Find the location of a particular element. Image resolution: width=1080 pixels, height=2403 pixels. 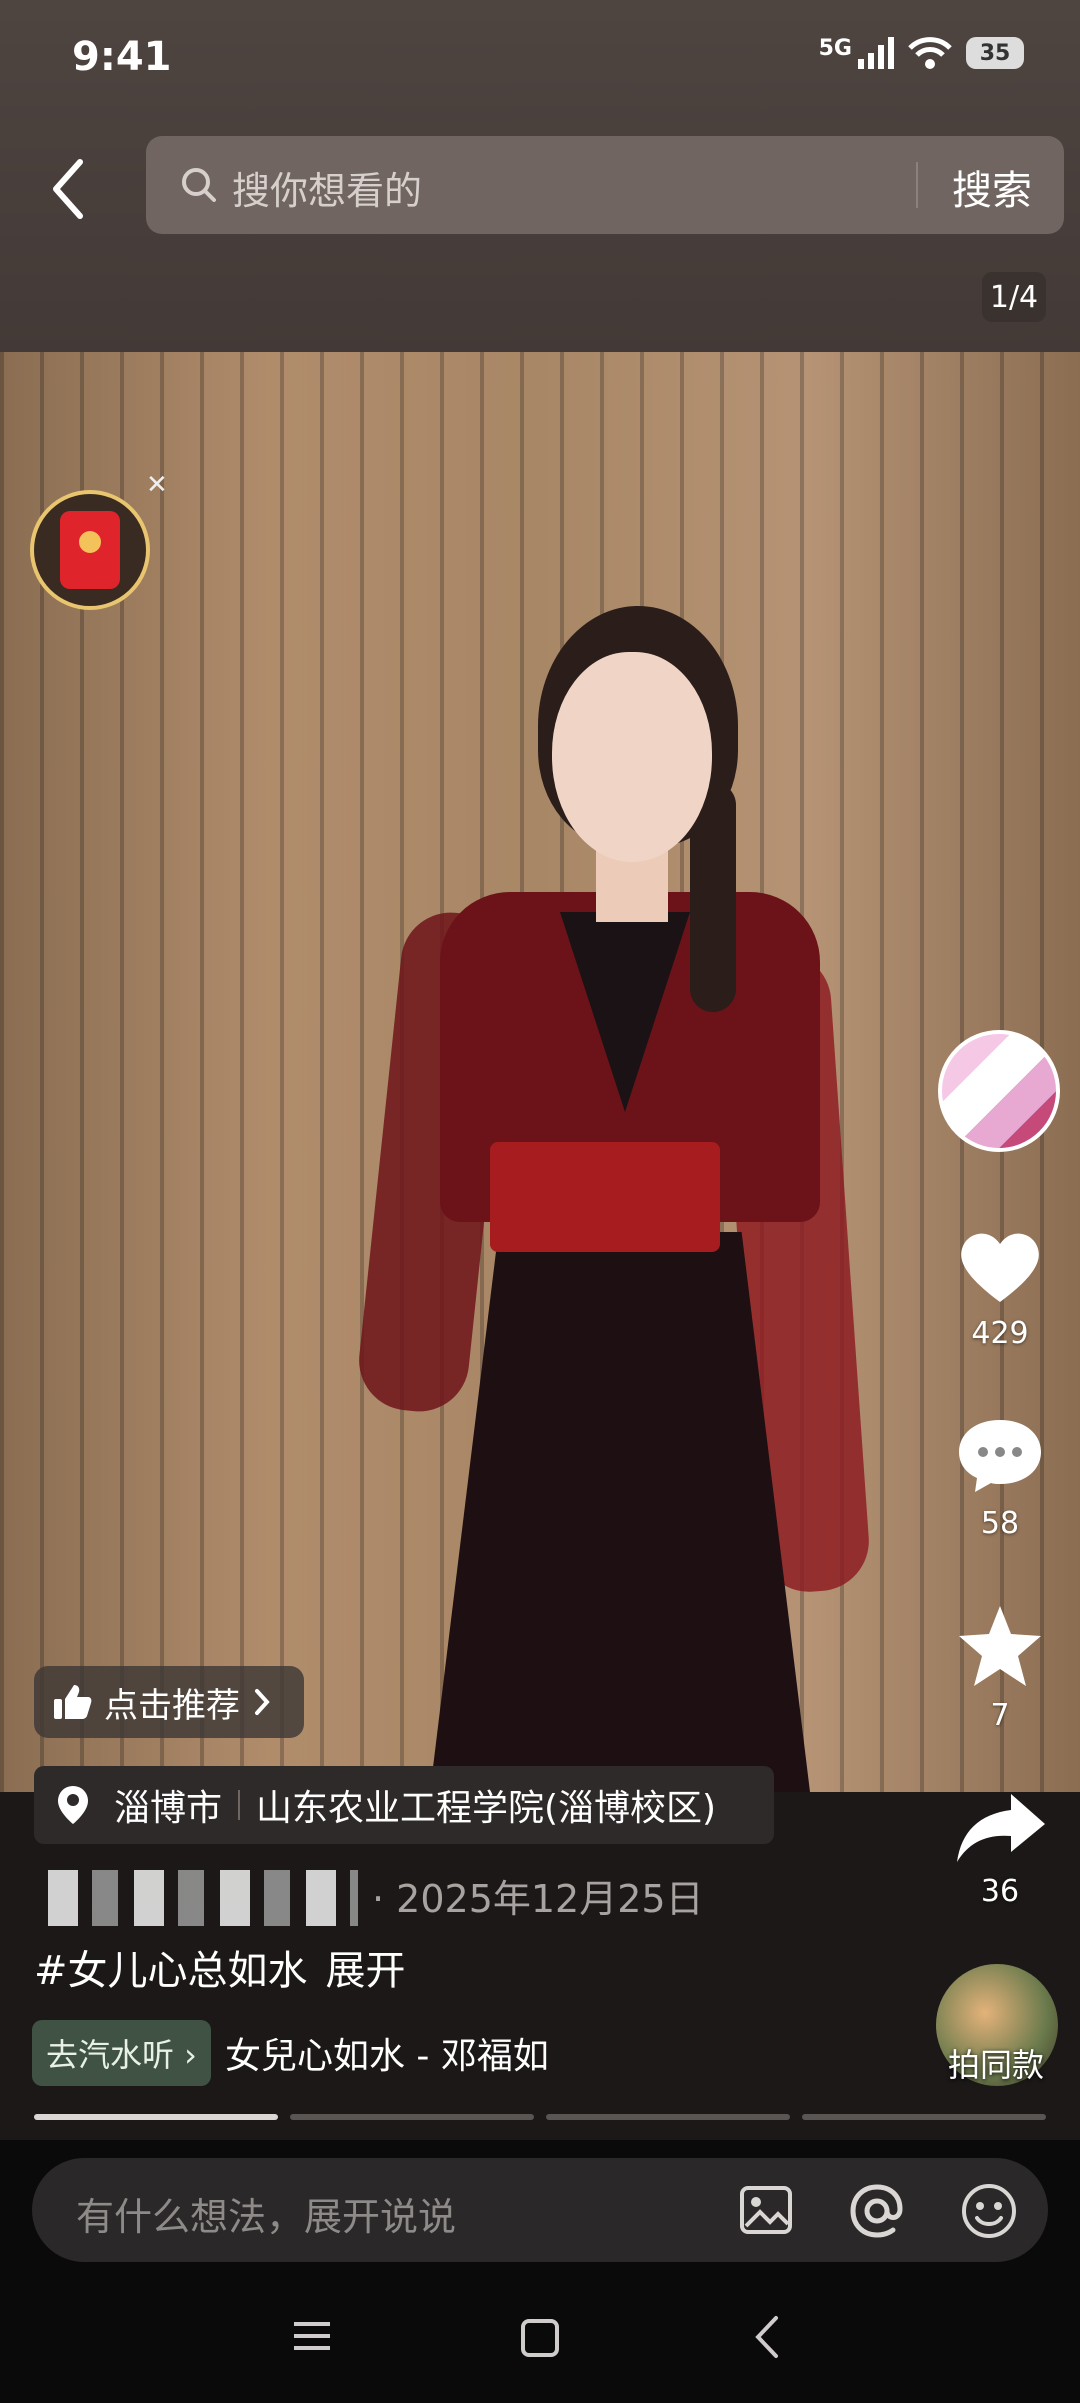

network-label: 5G is located at coordinates (835, 48).